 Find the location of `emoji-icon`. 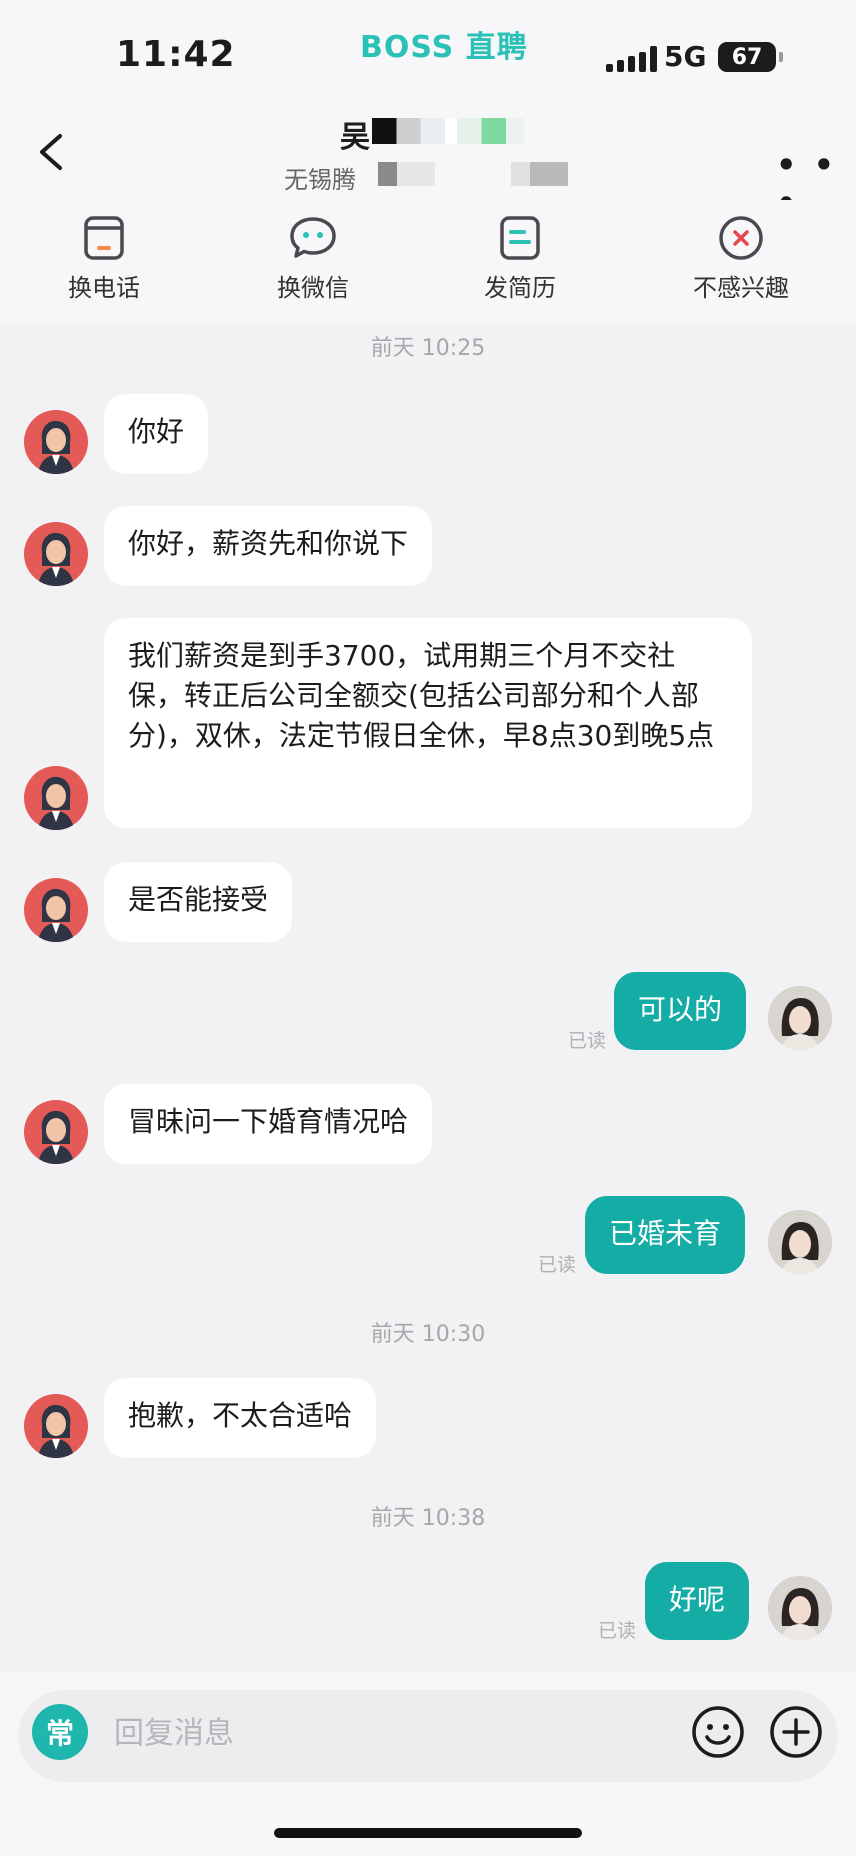

emoji-icon is located at coordinates (718, 1732).